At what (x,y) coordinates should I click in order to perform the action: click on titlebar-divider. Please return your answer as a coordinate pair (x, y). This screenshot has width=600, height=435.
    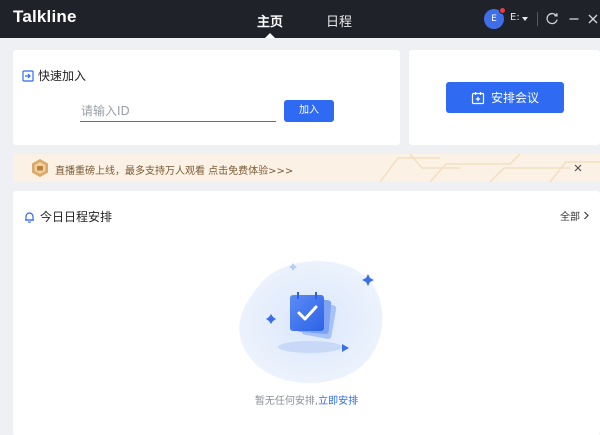
    Looking at the image, I should click on (537, 19).